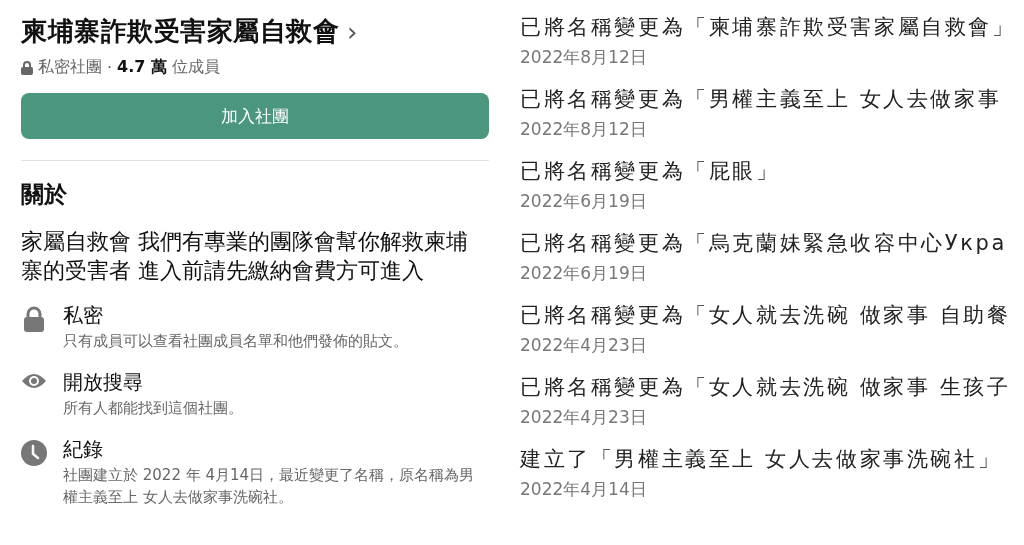  Describe the element at coordinates (153, 408) in the screenshot. I see `info-text: 所有人都能找到這個社團。` at that location.